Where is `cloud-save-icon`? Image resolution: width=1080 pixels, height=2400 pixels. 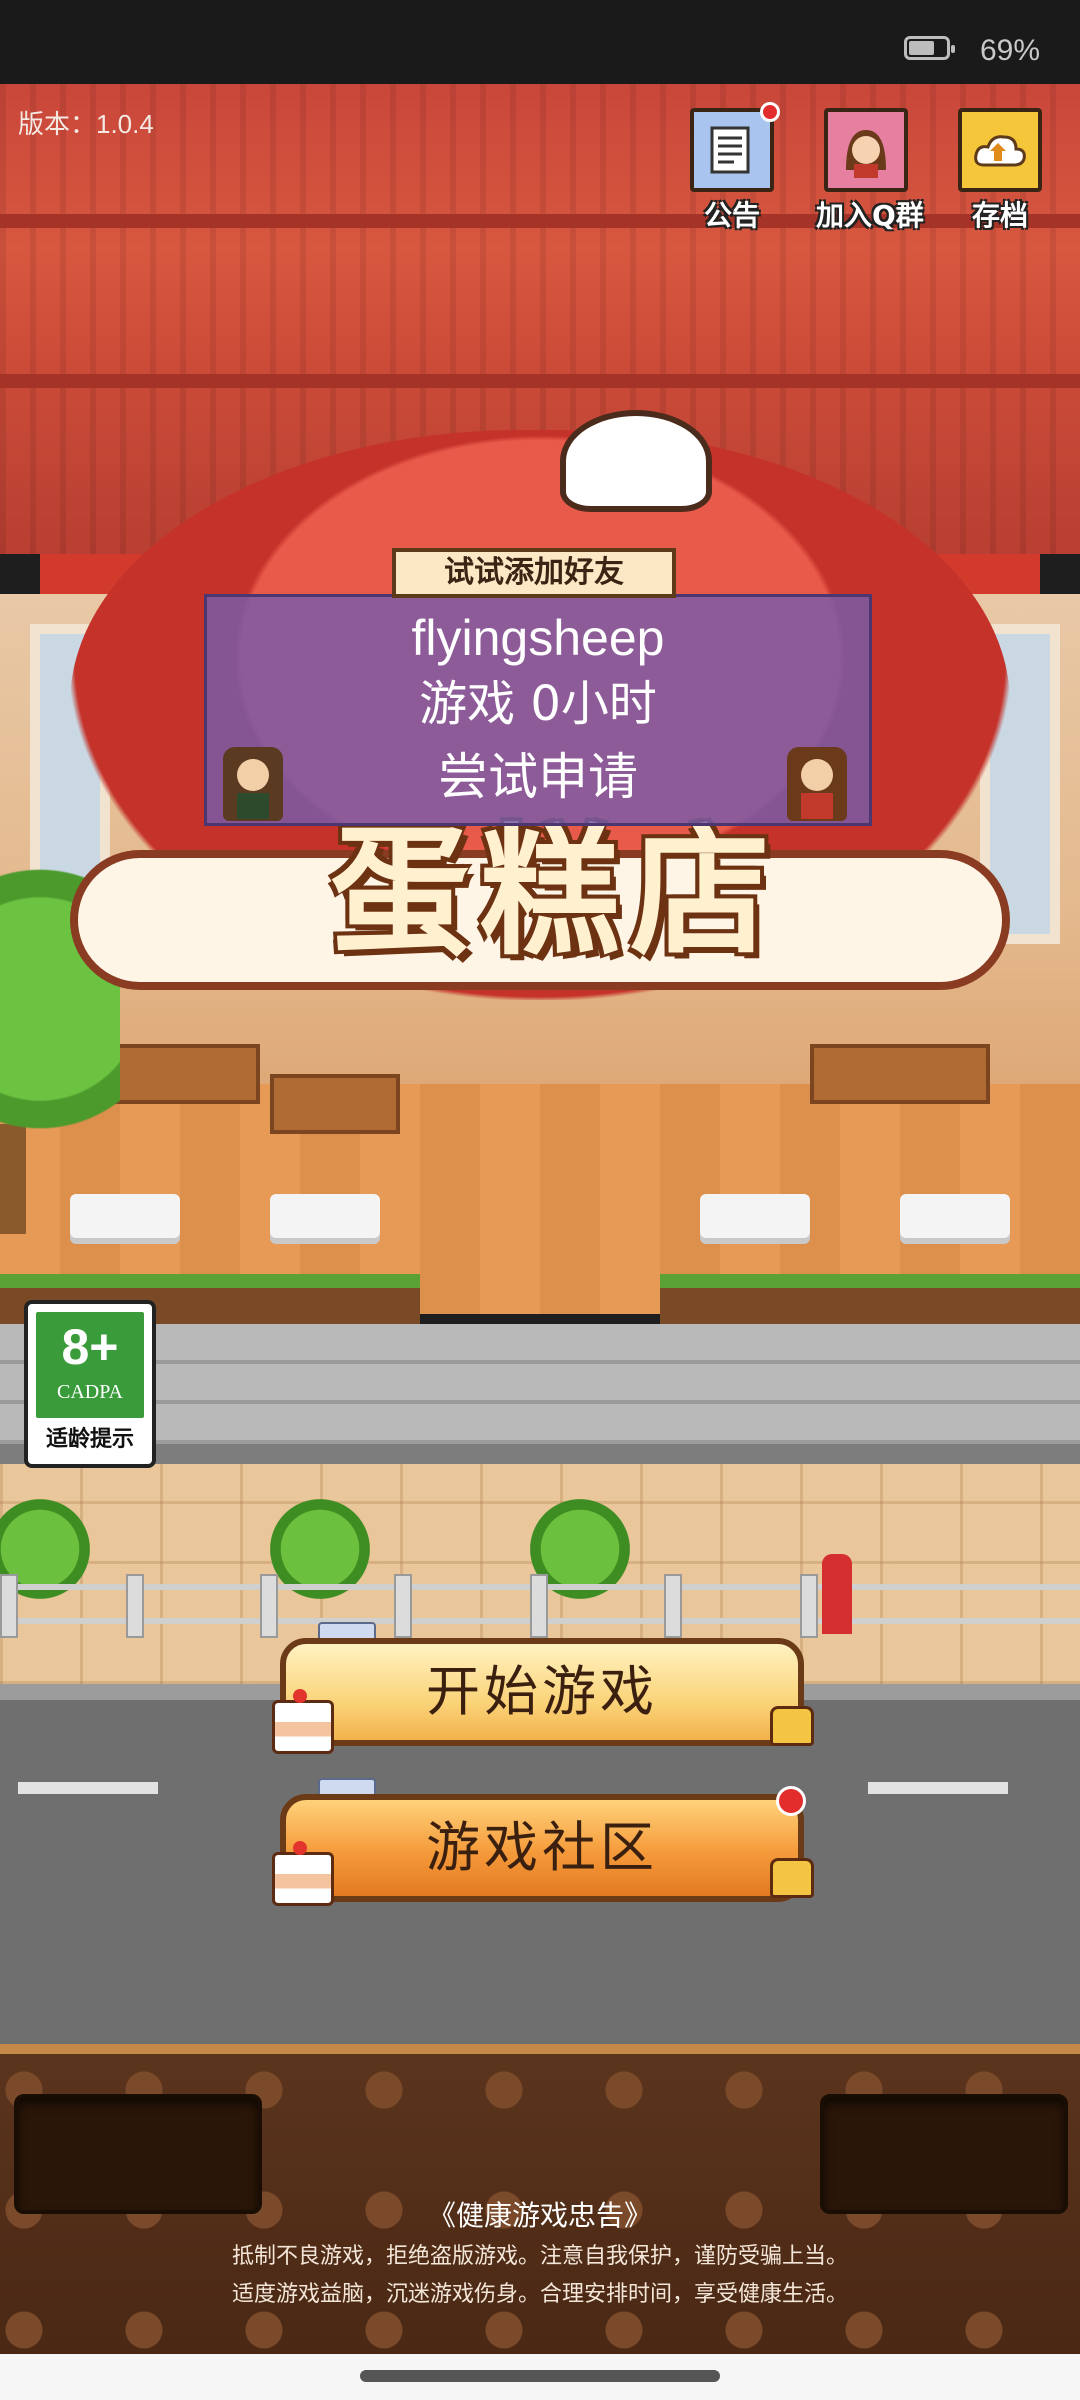
cloud-save-icon is located at coordinates (1000, 150).